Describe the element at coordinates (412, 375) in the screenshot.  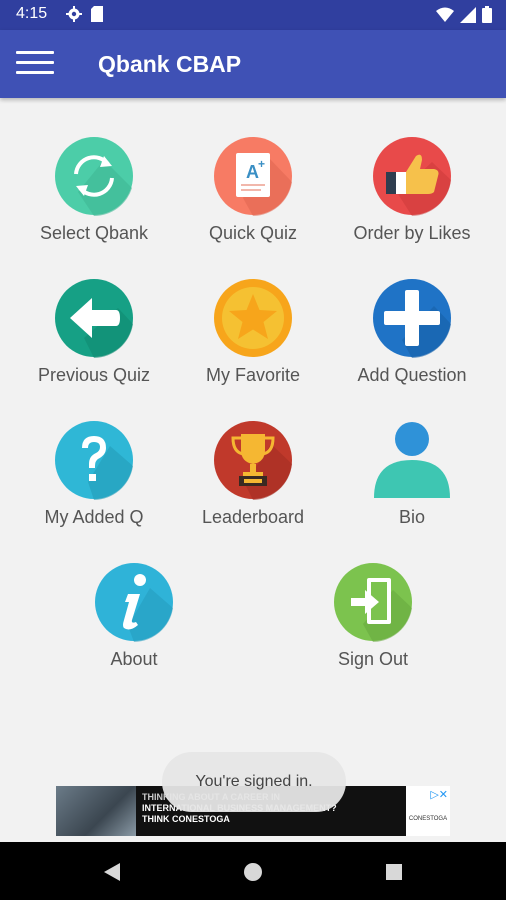
I see `add-question-label: Add Question` at that location.